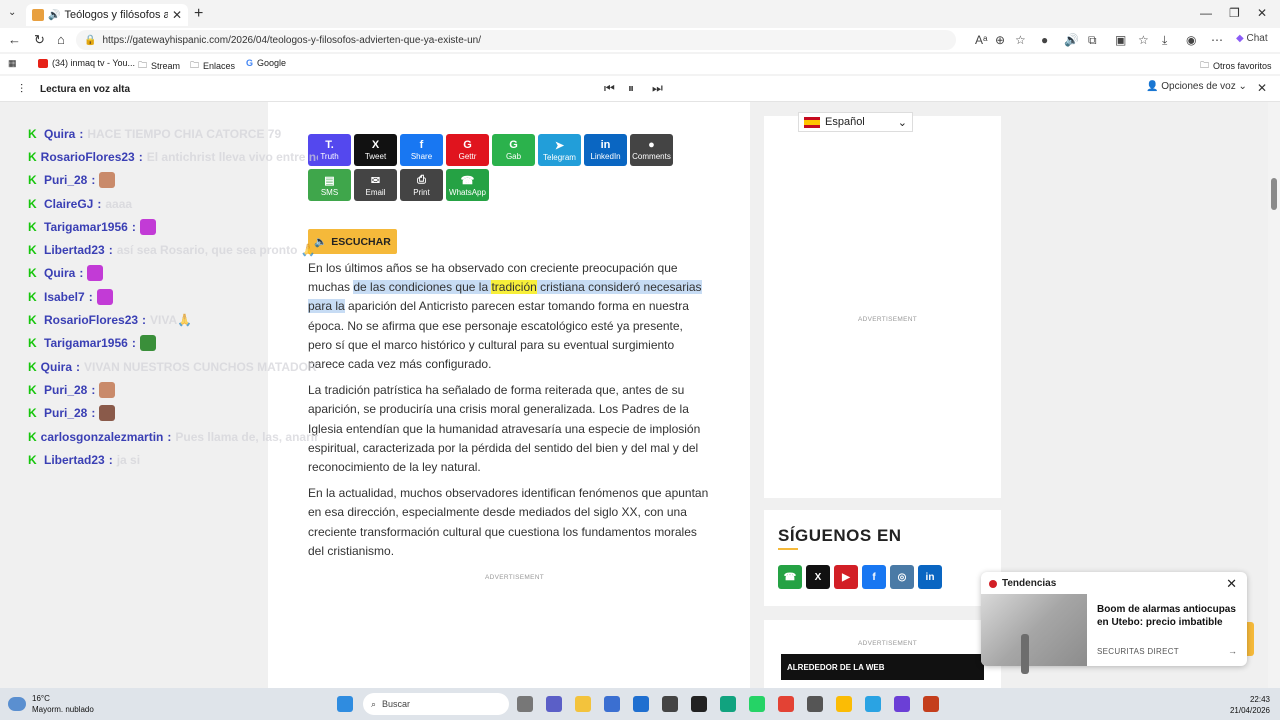 The width and height of the screenshot is (1280, 720). What do you see at coordinates (874, 577) in the screenshot?
I see `facebook-icon: f` at bounding box center [874, 577].